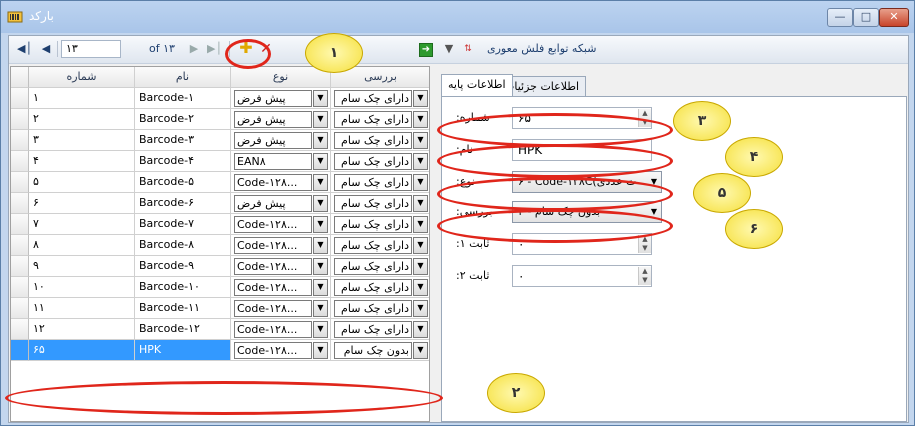 The height and width of the screenshot is (426, 915). What do you see at coordinates (373, 350) in the screenshot?
I see `check-combo: بدون چک سام` at bounding box center [373, 350].